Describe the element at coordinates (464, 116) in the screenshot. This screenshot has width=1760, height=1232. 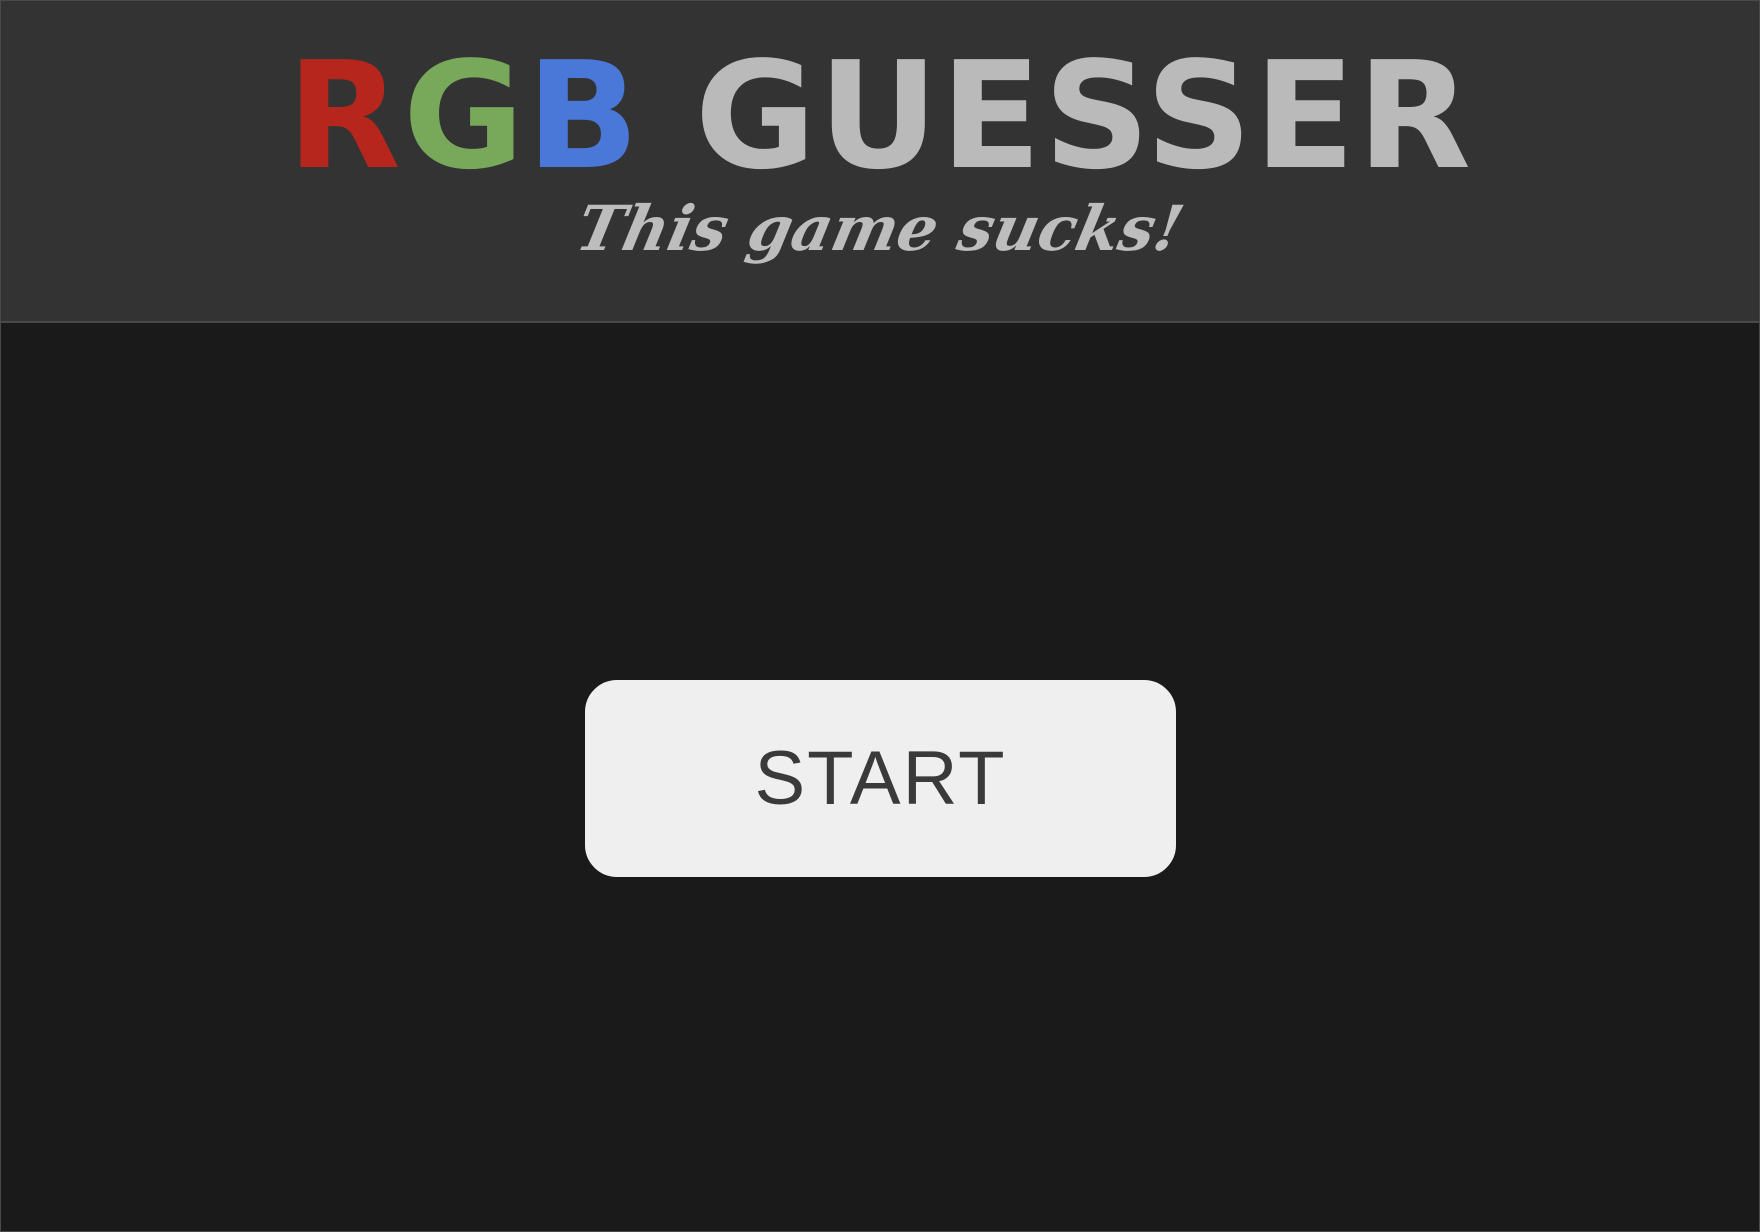
I see `title-letter-g: G` at that location.